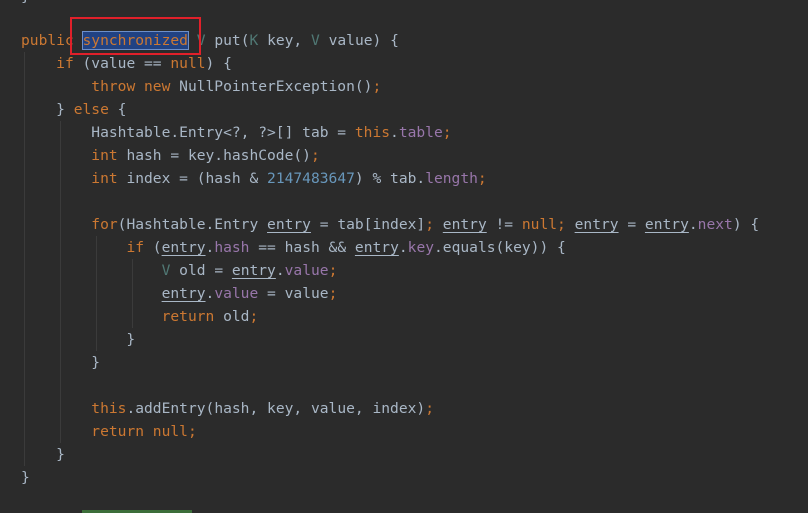 This screenshot has width=808, height=513. Describe the element at coordinates (262, 408) in the screenshot. I see `code-line-17: this.addEntry(hash, key, value, index);` at that location.